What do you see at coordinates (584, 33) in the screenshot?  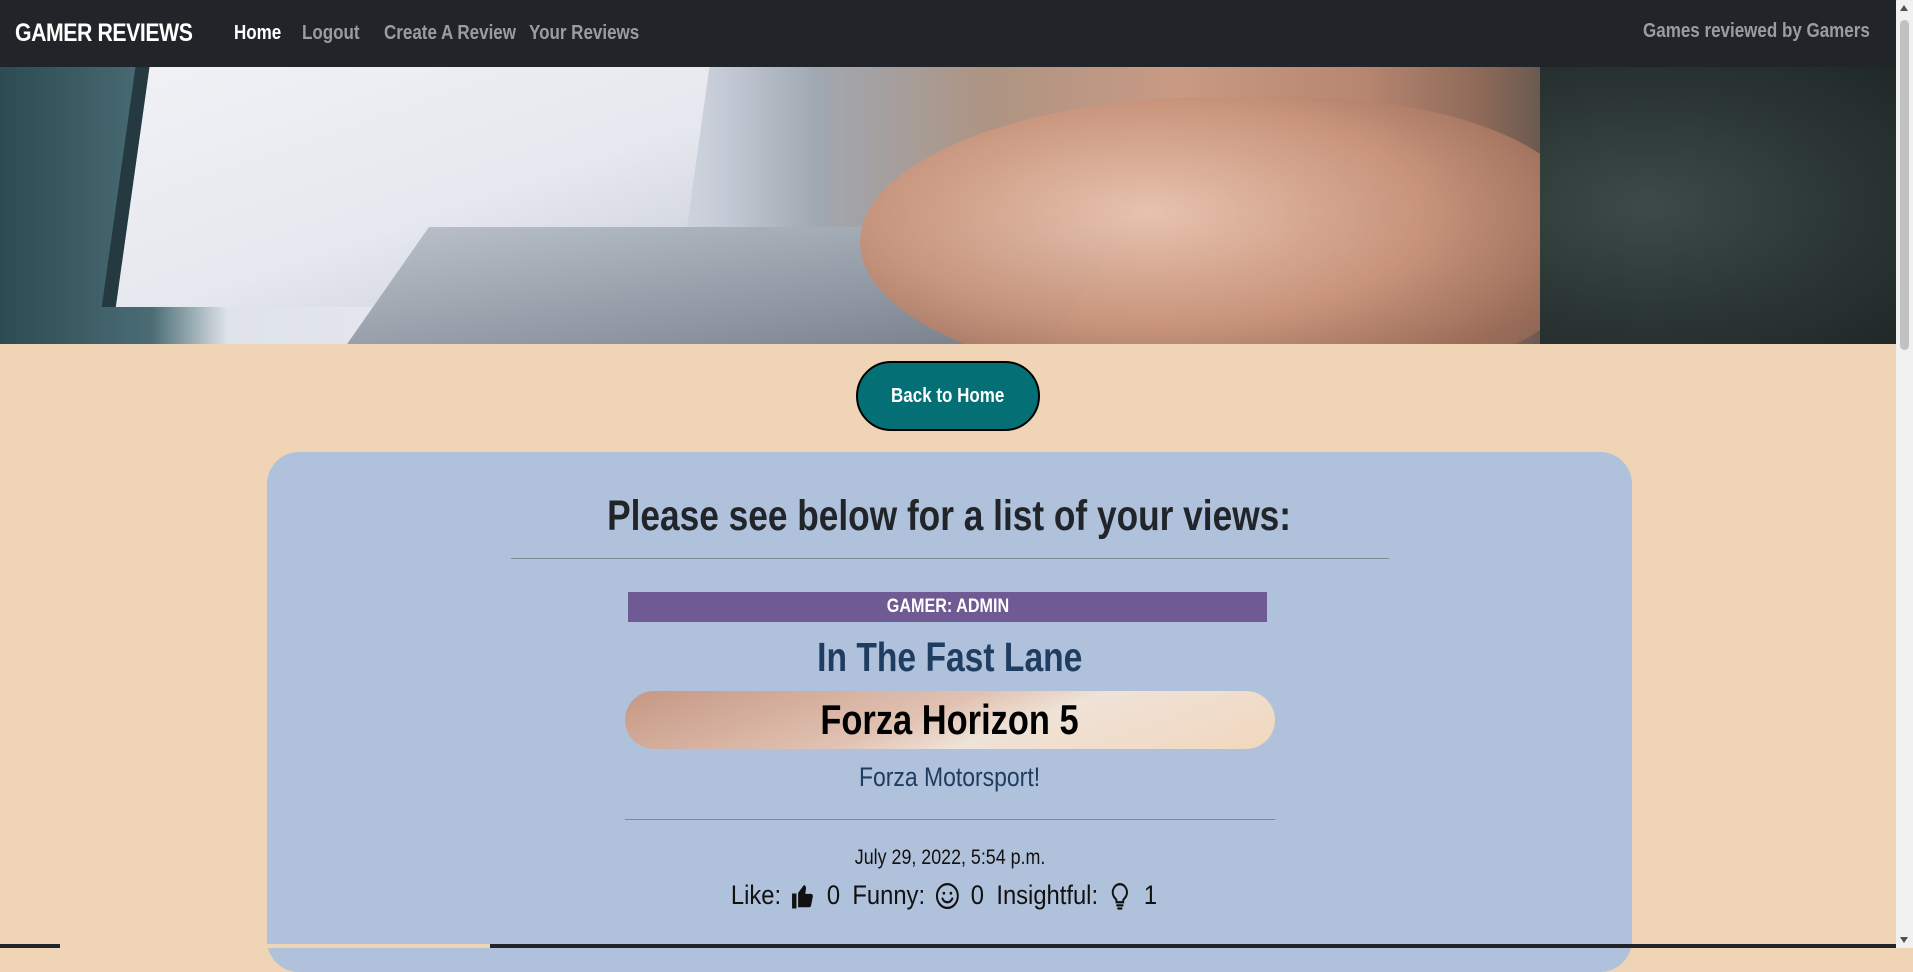 I see `nav-link-your-reviews: Your Reviews` at bounding box center [584, 33].